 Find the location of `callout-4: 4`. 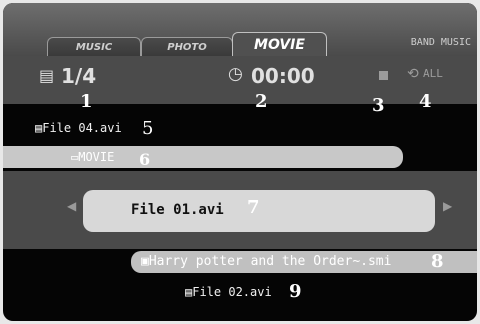

callout-4: 4 is located at coordinates (425, 101).